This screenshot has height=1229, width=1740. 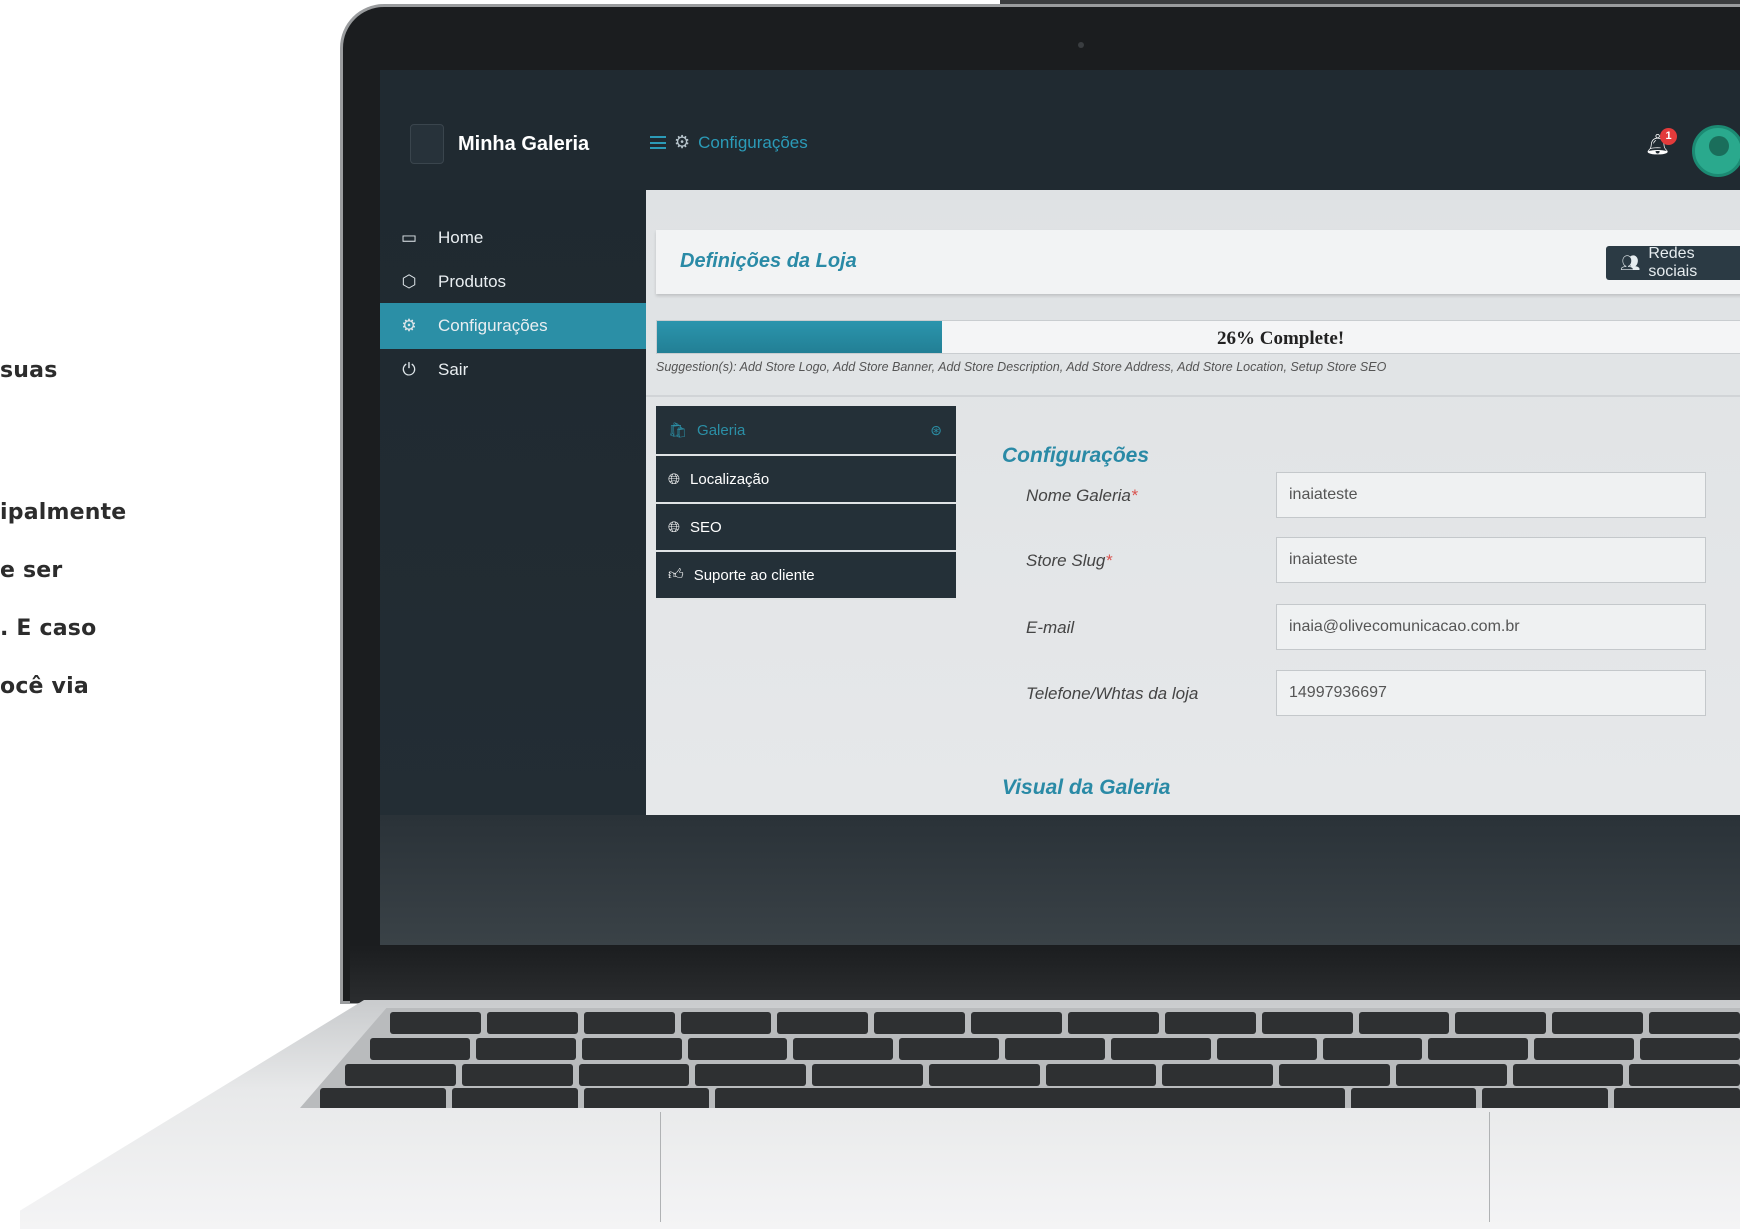 What do you see at coordinates (63, 512) in the screenshot?
I see `side-text-line: ipalmente` at bounding box center [63, 512].